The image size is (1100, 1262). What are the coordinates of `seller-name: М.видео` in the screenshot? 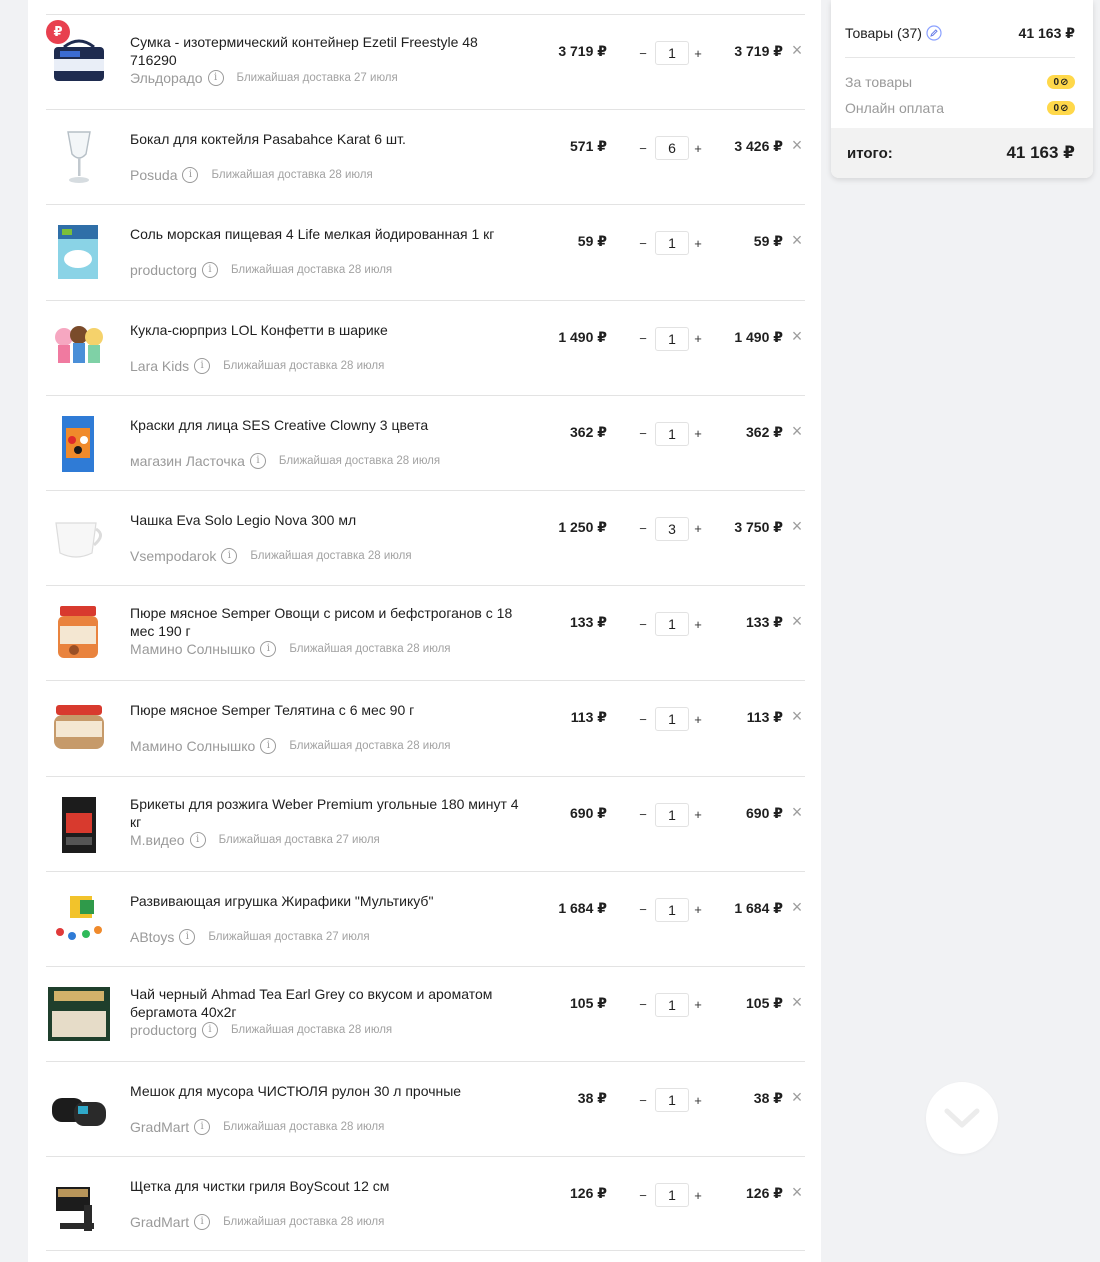 It's located at (157, 840).